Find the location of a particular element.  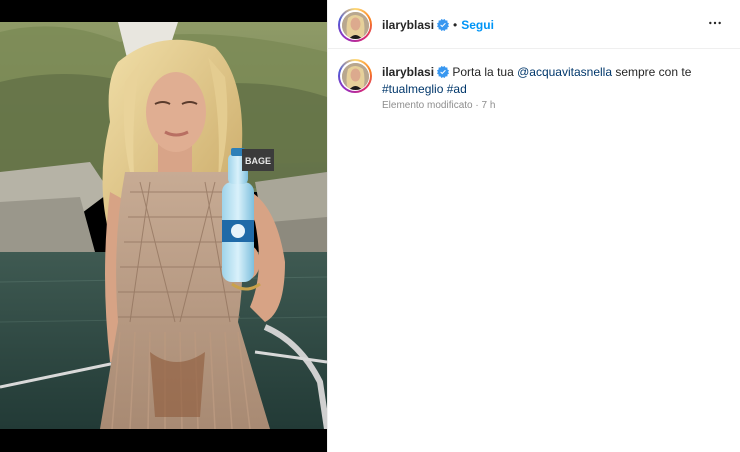

avatar is located at coordinates (355, 25).